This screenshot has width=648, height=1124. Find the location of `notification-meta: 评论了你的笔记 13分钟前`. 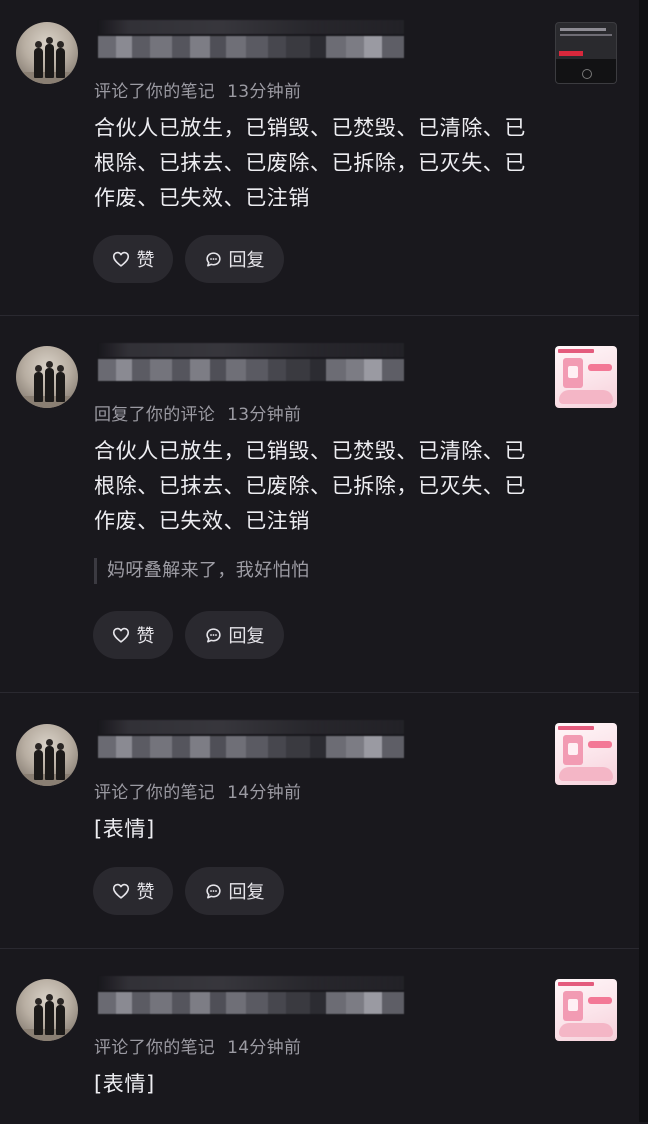

notification-meta: 评论了你的笔记 13分钟前 is located at coordinates (197, 89).